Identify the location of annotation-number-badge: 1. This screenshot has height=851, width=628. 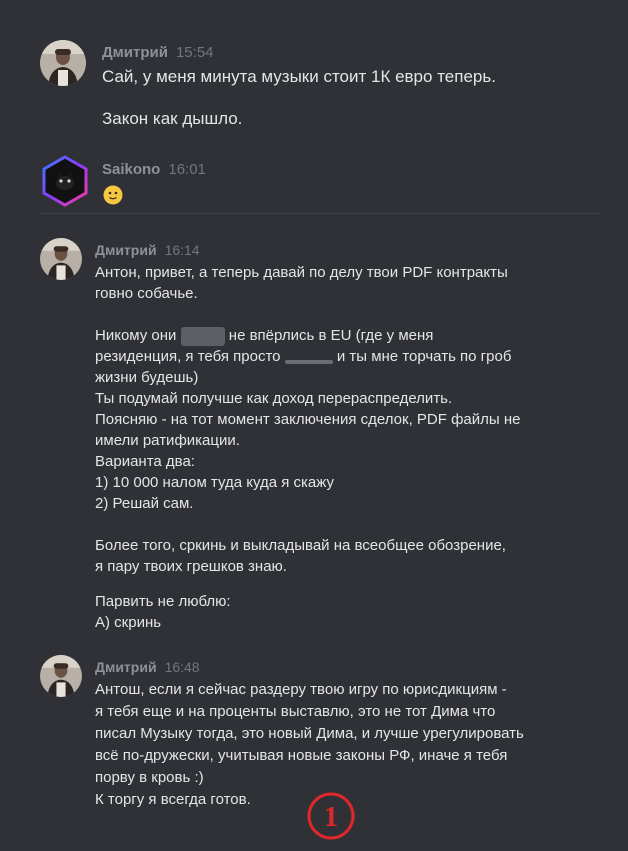
(331, 816).